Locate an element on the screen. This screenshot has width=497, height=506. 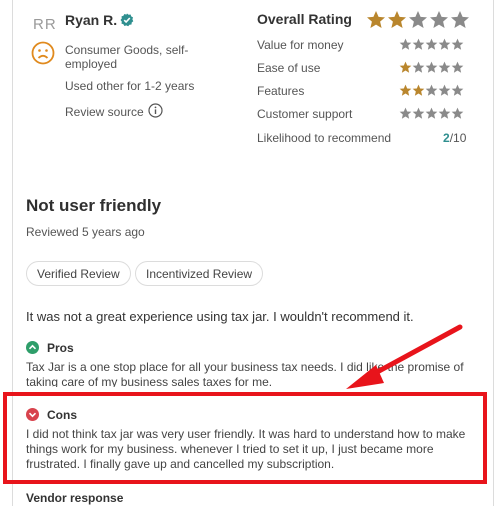
value-for-money-stars is located at coordinates (431, 44).